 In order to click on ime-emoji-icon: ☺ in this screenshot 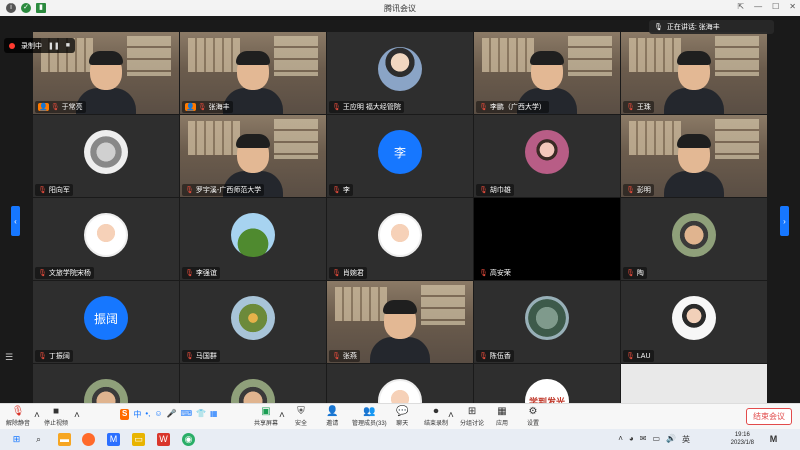, I will do `click(158, 414)`.